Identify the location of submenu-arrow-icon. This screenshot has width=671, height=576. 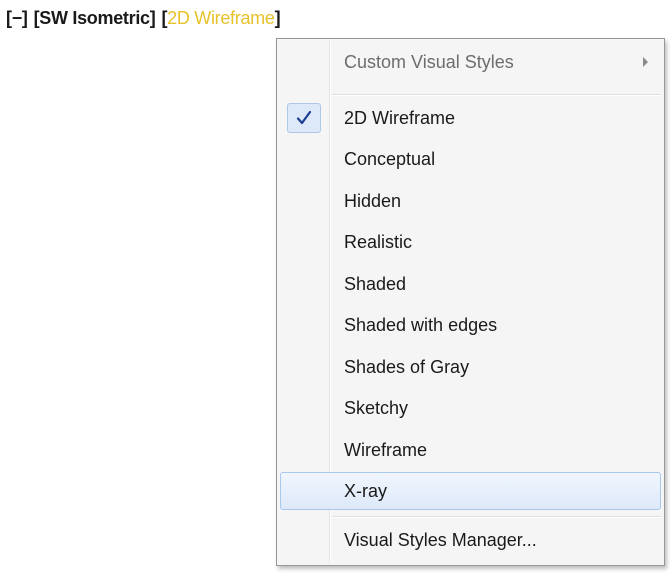
(645, 62).